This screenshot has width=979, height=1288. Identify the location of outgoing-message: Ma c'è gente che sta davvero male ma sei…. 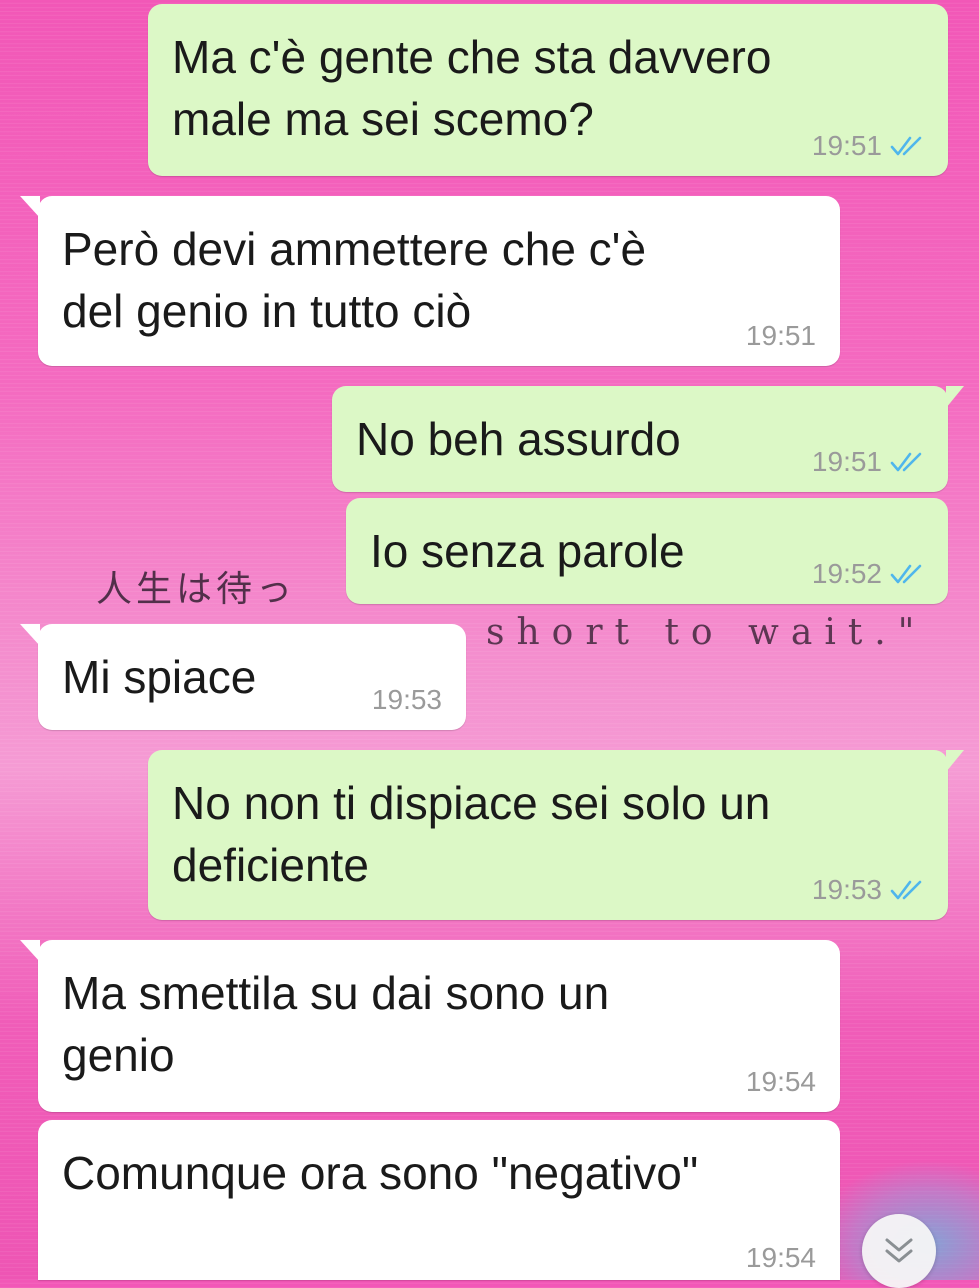
(548, 90).